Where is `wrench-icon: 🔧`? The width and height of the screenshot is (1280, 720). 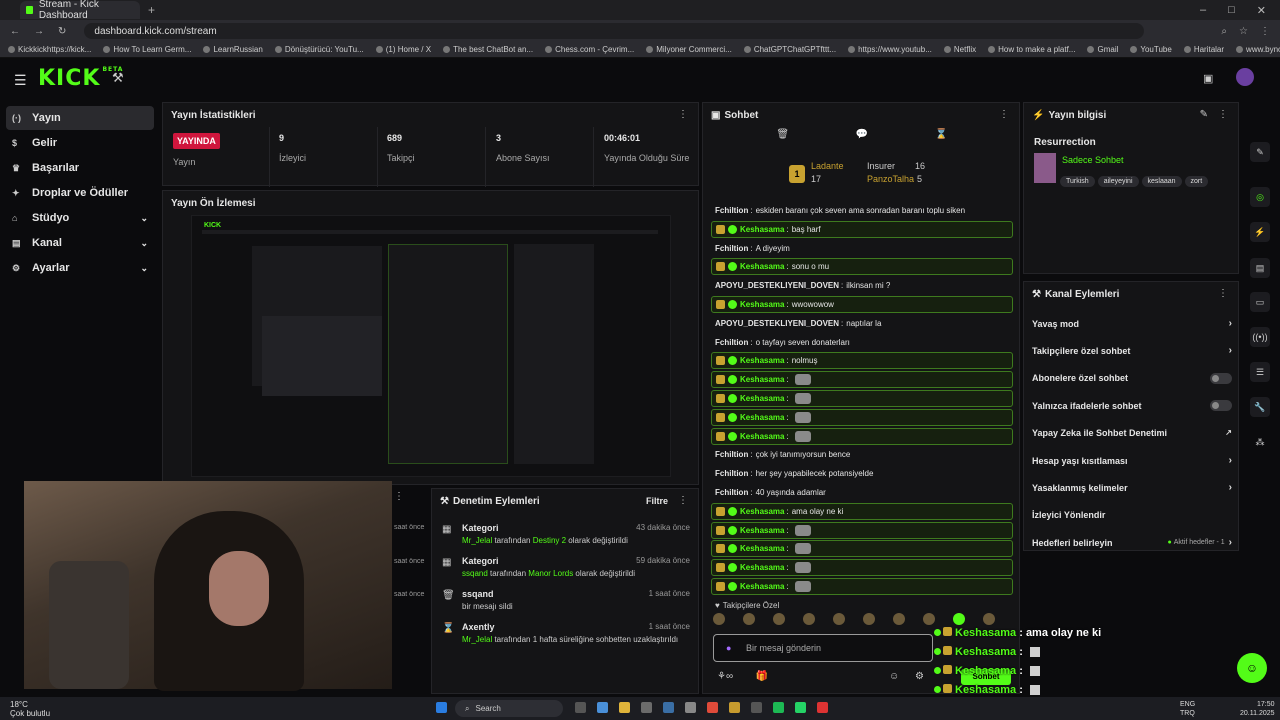 wrench-icon: 🔧 is located at coordinates (1260, 407).